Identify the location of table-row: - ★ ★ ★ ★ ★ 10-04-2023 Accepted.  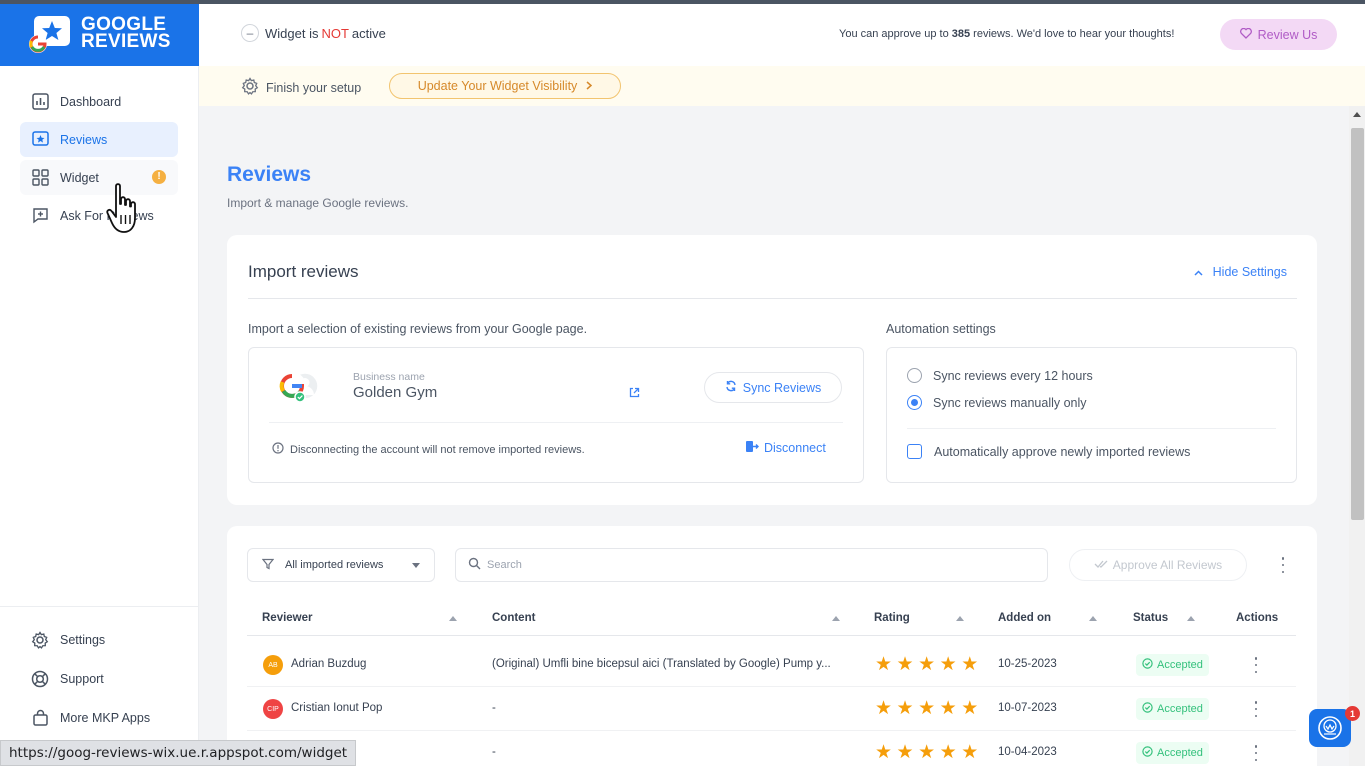
(771, 748).